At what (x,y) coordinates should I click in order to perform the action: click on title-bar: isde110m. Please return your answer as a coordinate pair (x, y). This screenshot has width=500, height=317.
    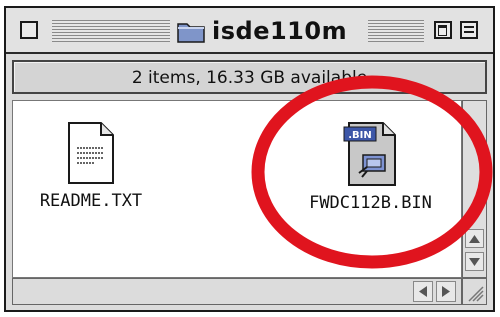
    Looking at the image, I should click on (249, 31).